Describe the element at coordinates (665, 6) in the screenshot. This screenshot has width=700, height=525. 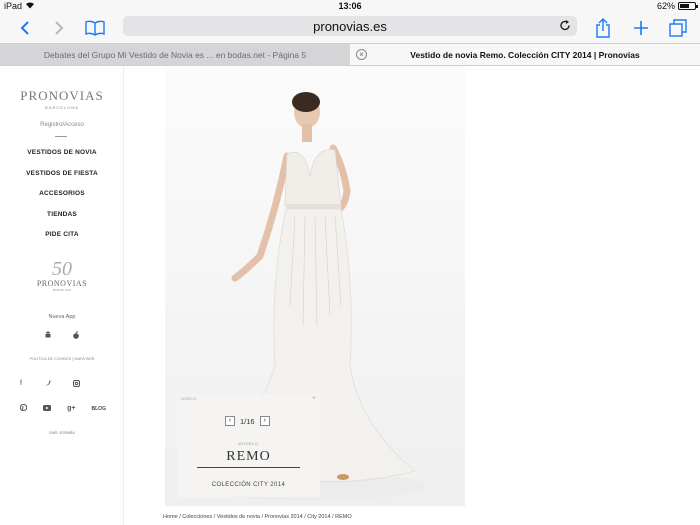
I see `battery-percent: 62%` at that location.